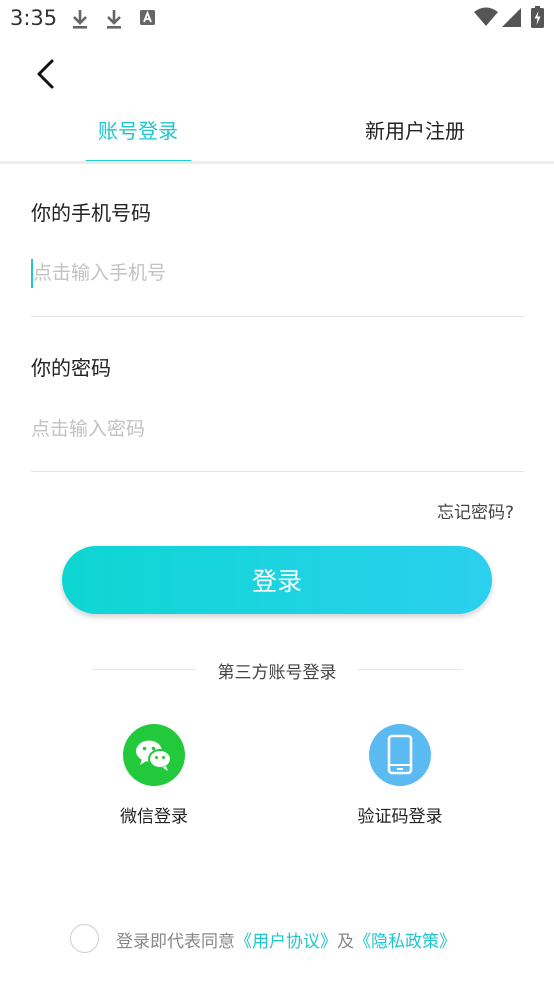 This screenshot has height=984, width=554. I want to click on password-divider, so click(277, 471).